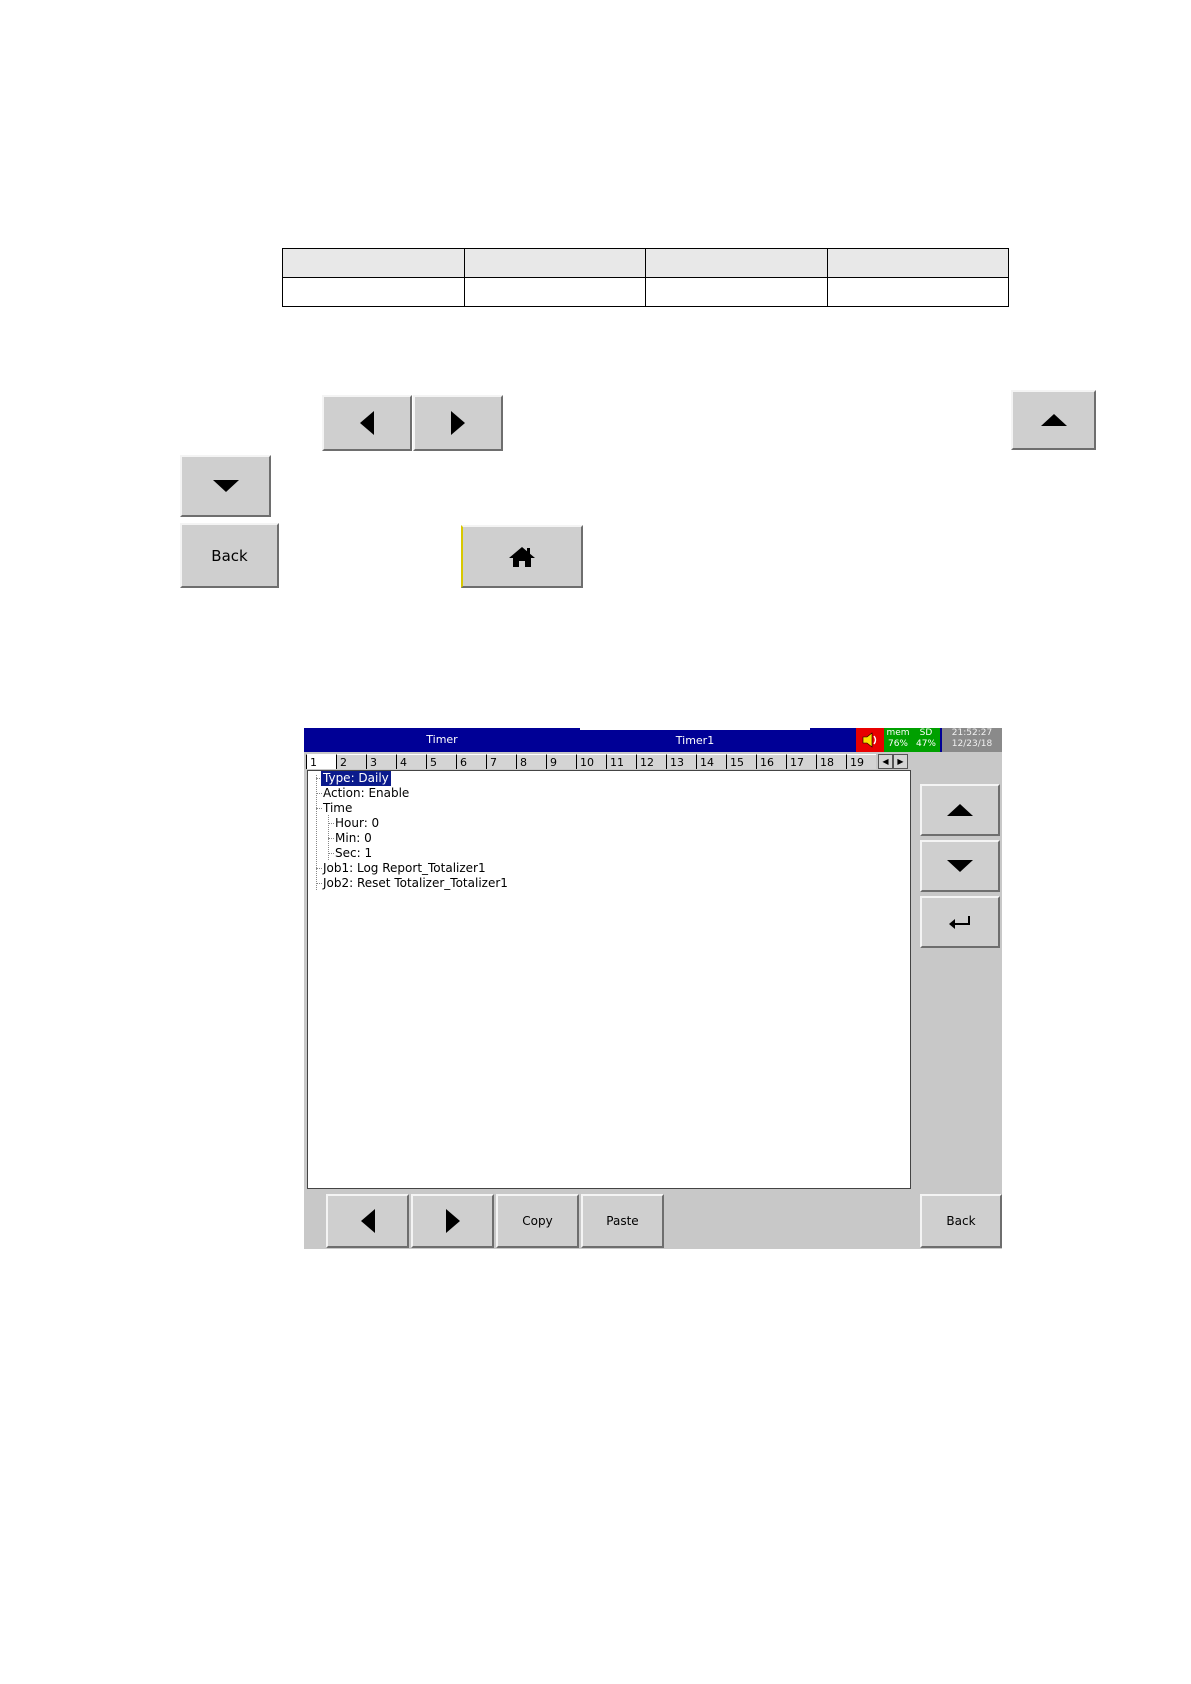 The height and width of the screenshot is (1684, 1191). I want to click on home-icon, so click(522, 556).